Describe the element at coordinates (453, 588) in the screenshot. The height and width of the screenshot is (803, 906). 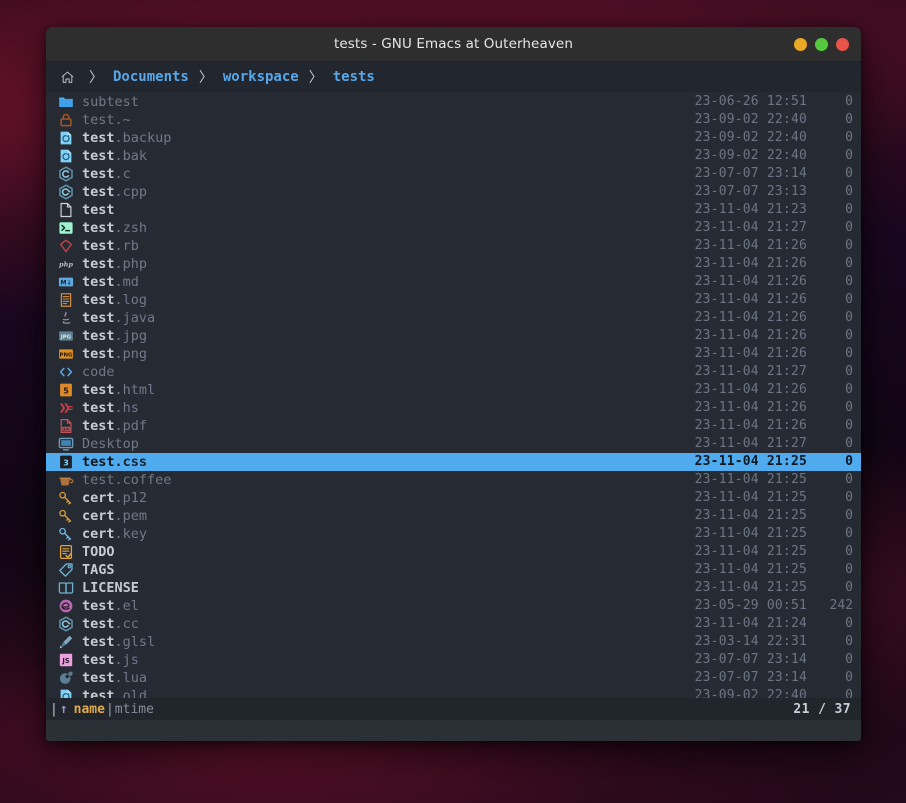
I see `file-row: LICENSE 23-11-04 21:25 0` at that location.